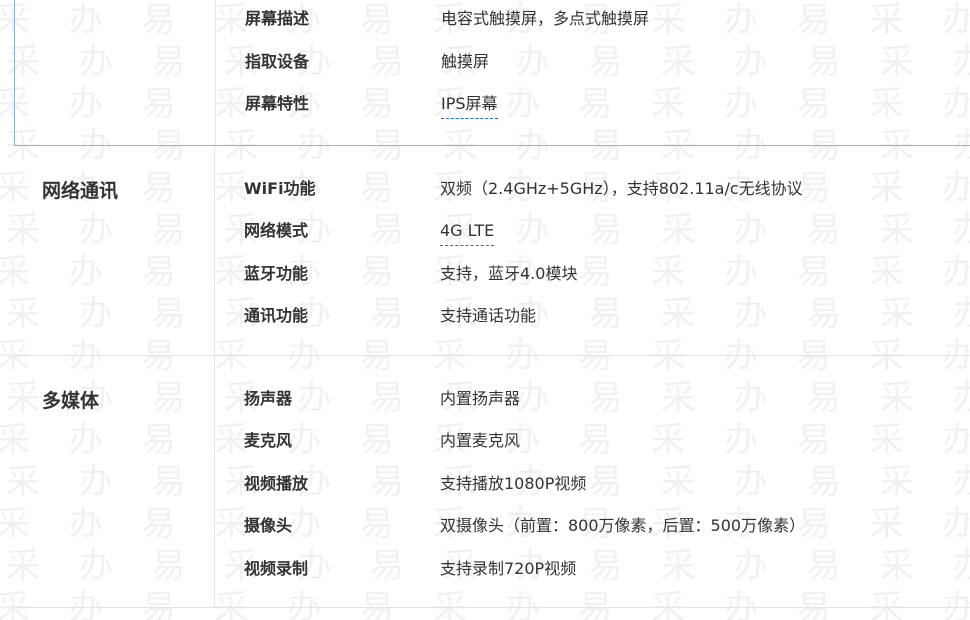 This screenshot has height=620, width=970. I want to click on spec-row: 视频播放 支持播放1080P视频, so click(484, 492).